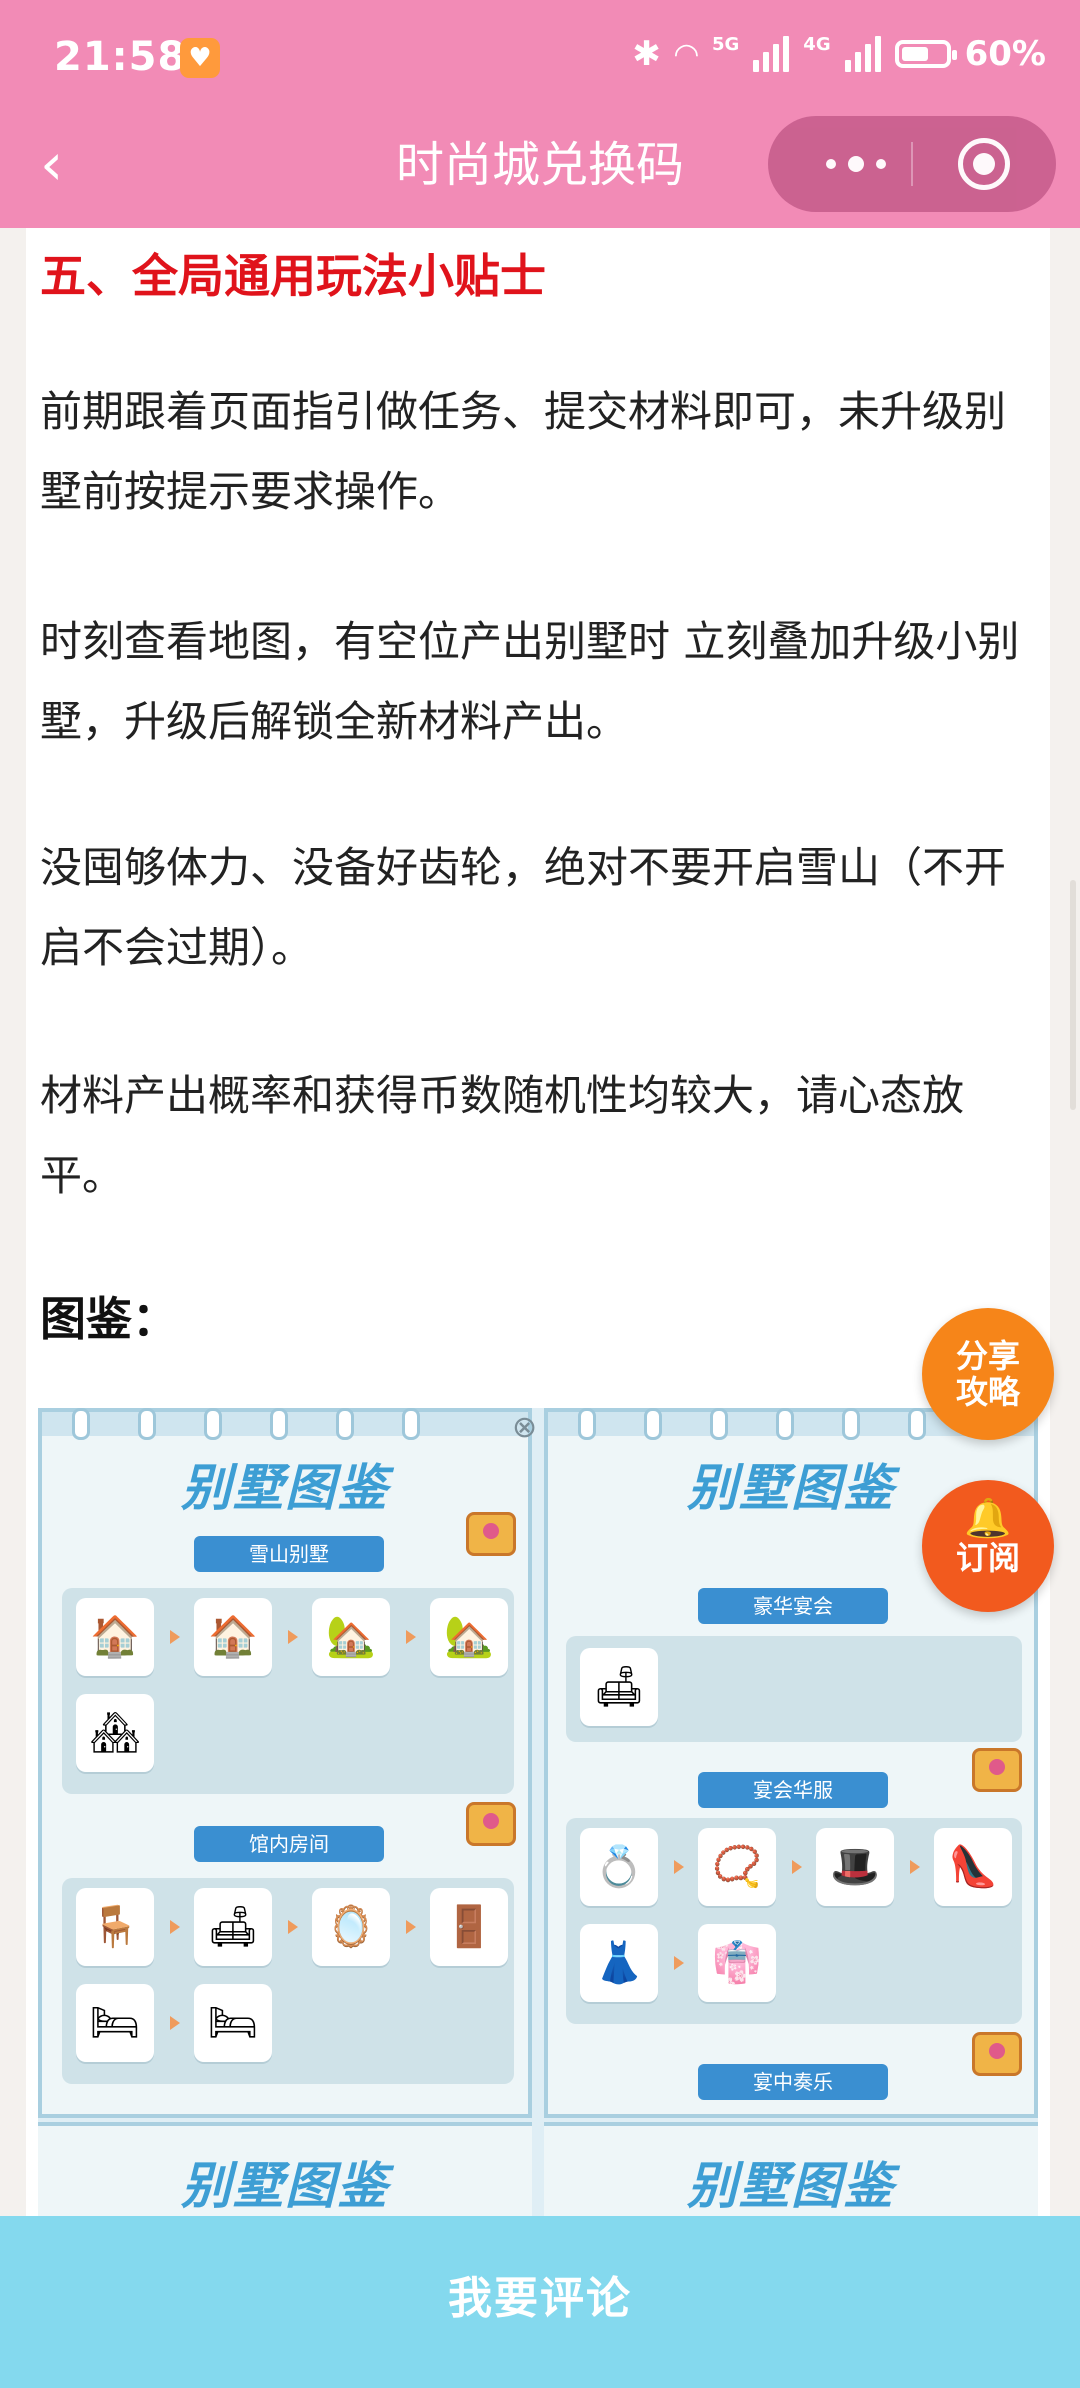 The height and width of the screenshot is (2388, 1080). Describe the element at coordinates (289, 1844) in the screenshot. I see `section-label: 馆内房间` at that location.